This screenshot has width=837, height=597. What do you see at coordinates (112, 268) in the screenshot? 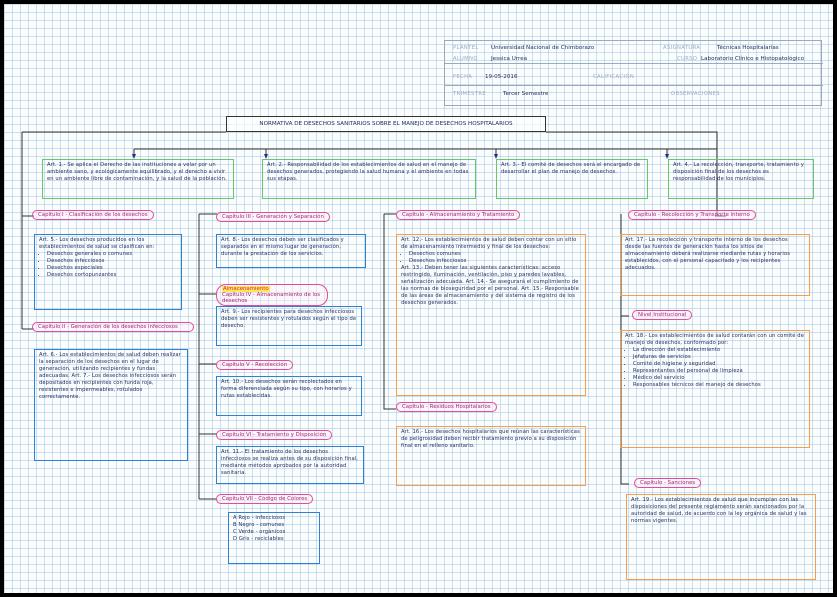
I see `list-item: Desechos especiales` at bounding box center [112, 268].